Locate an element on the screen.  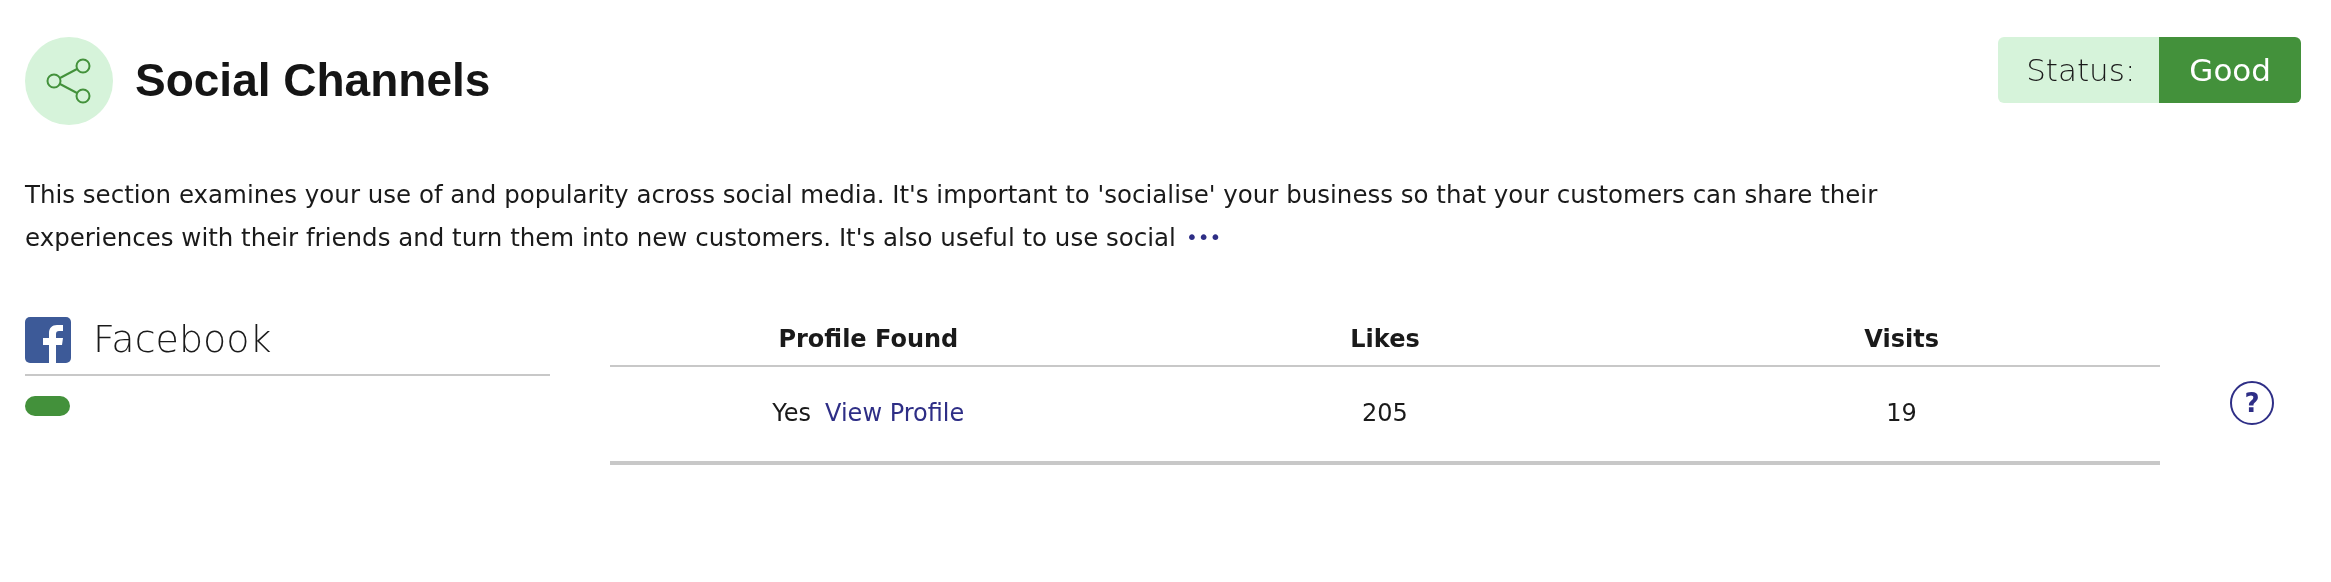
column-header: Visits is located at coordinates (1901, 339).